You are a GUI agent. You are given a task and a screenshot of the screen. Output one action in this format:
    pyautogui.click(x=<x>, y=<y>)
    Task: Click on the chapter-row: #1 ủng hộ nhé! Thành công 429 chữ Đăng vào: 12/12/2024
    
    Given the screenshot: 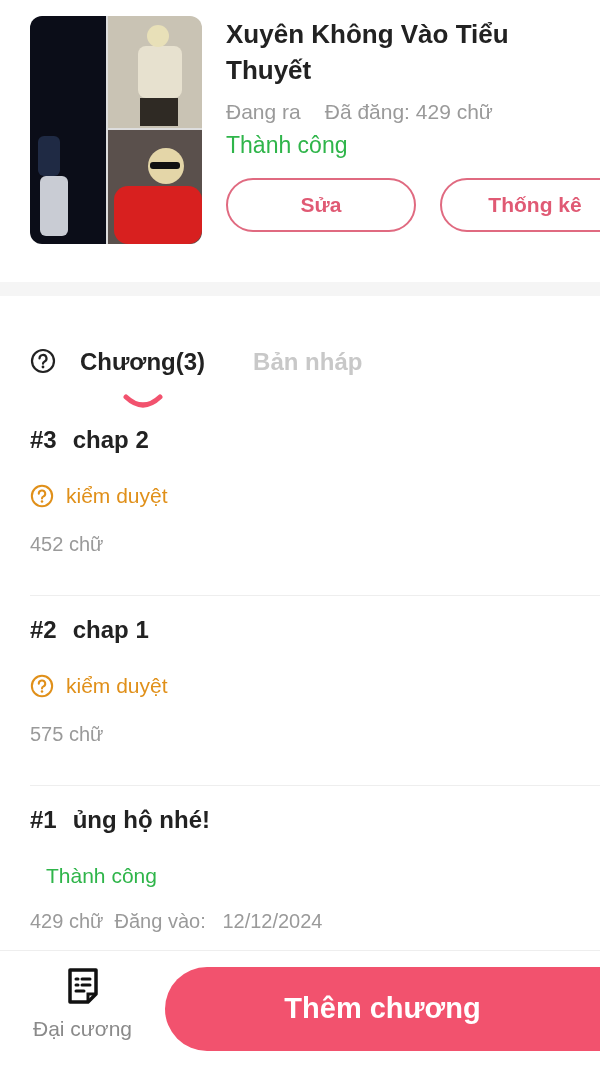 What is the action you would take?
    pyautogui.click(x=315, y=868)
    